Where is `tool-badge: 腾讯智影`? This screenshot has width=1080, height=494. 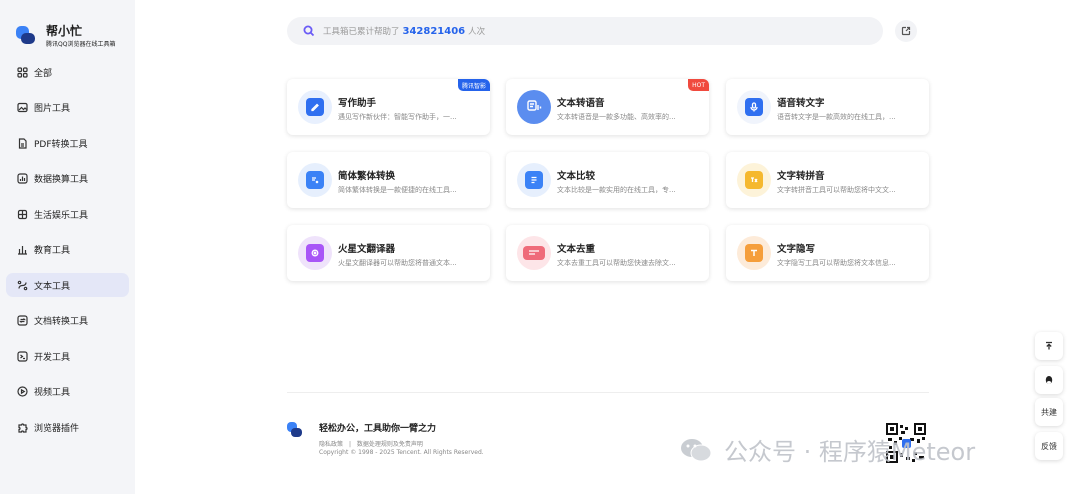
tool-badge: 腾讯智影 is located at coordinates (473, 85).